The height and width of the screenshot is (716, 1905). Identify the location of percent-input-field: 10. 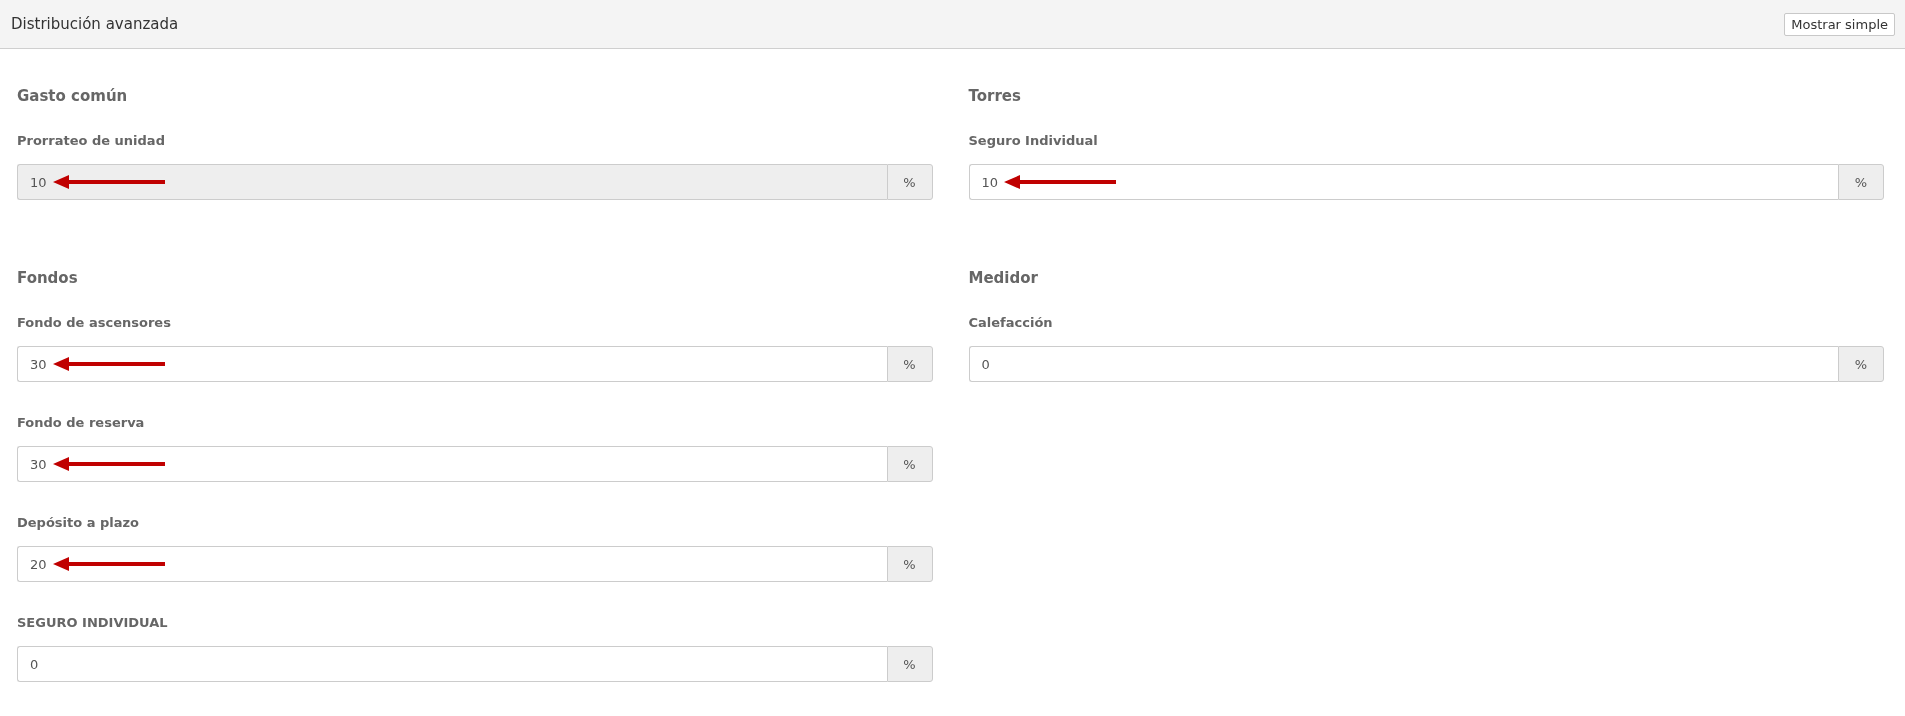
(1403, 182).